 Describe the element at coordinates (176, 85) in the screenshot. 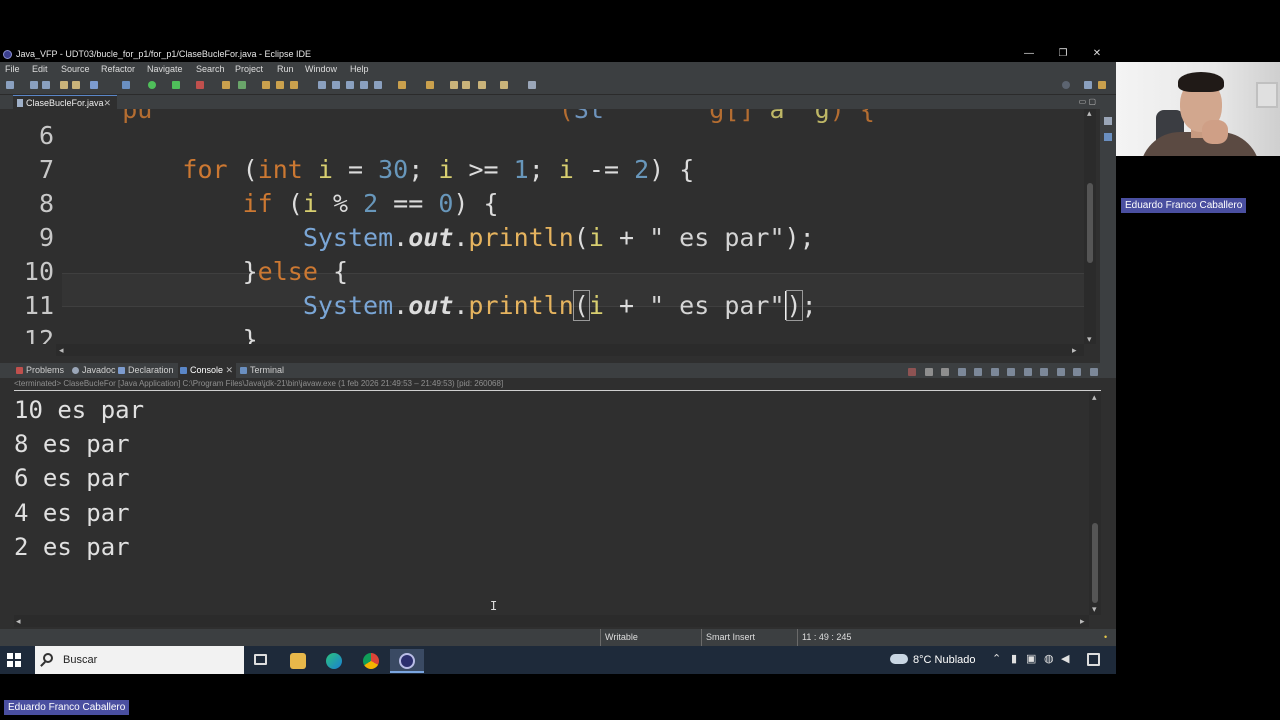

I see `coverage-icon` at that location.